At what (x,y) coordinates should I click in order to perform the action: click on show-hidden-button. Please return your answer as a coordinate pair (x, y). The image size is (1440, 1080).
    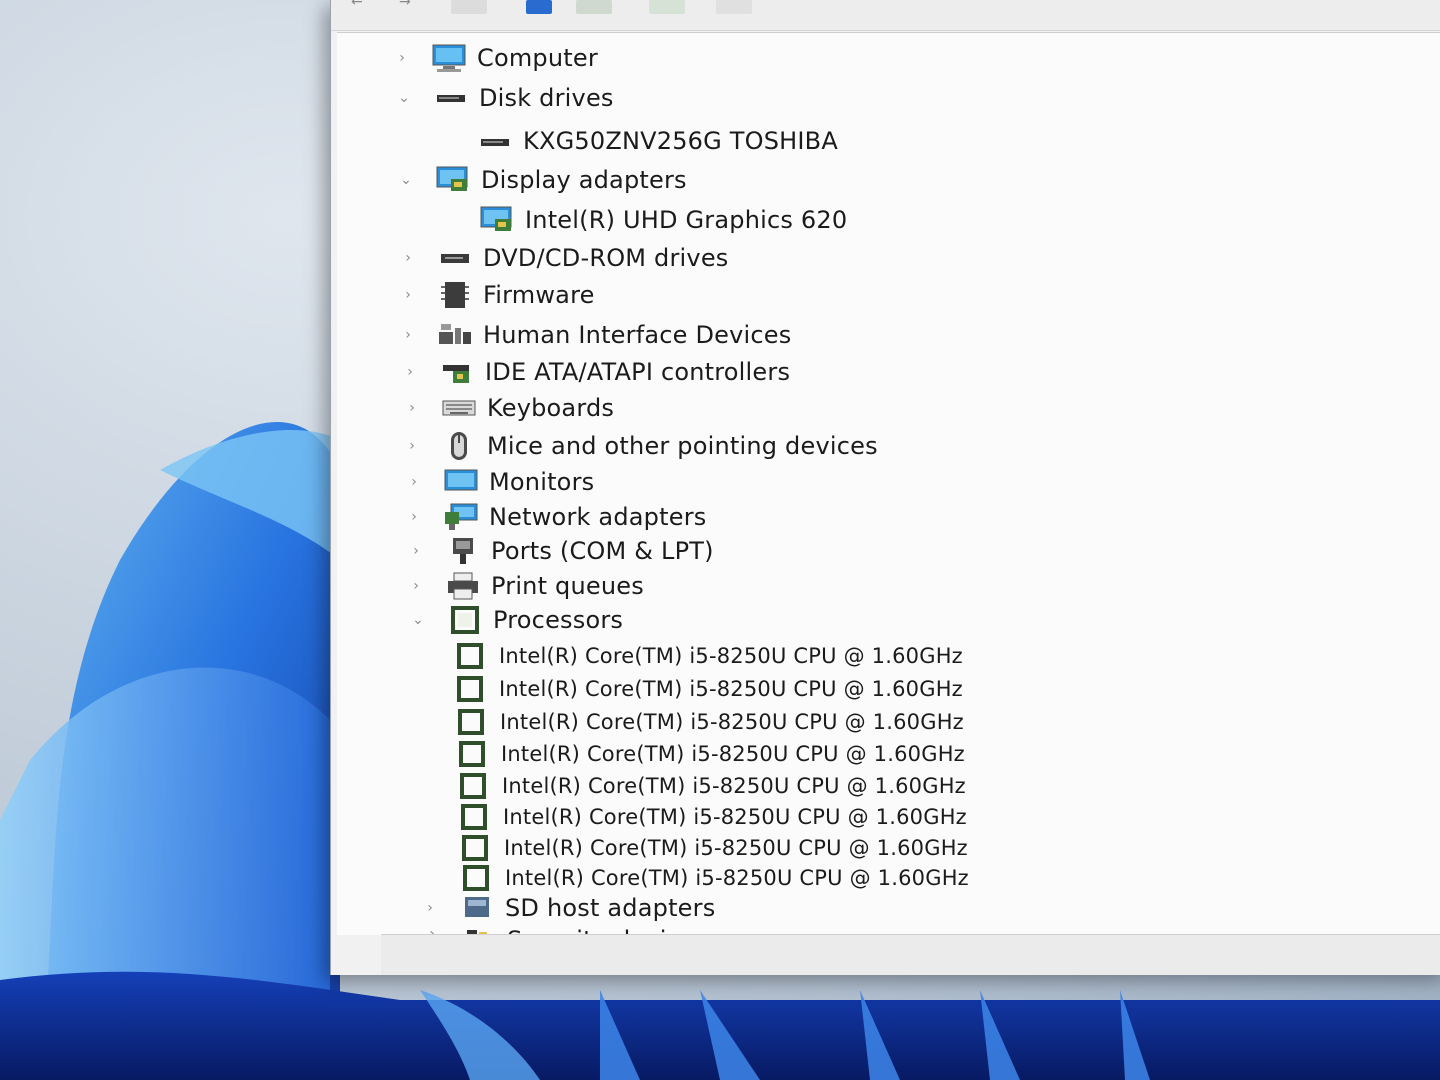
    Looking at the image, I should click on (594, 7).